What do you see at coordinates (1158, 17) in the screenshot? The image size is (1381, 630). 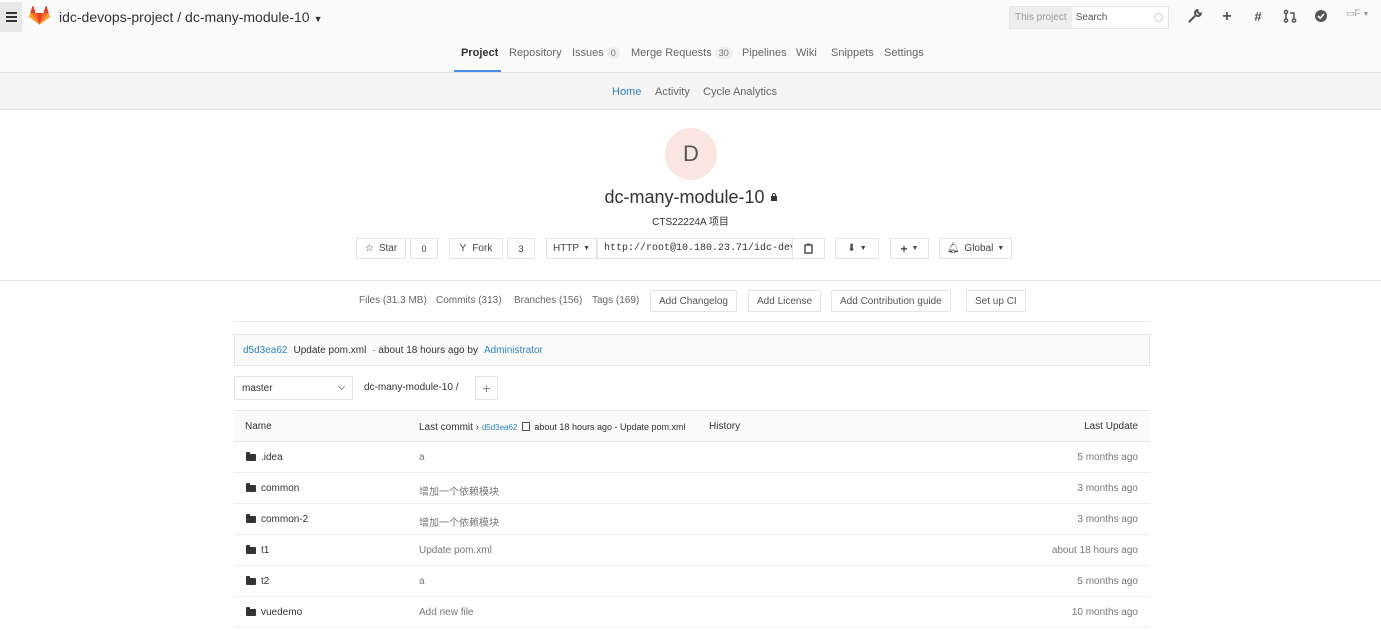 I see `search-icon` at bounding box center [1158, 17].